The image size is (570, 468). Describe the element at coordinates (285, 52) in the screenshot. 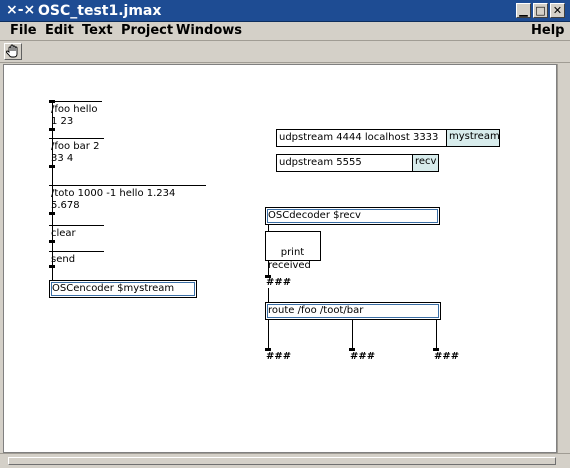

I see `toolbar` at that location.